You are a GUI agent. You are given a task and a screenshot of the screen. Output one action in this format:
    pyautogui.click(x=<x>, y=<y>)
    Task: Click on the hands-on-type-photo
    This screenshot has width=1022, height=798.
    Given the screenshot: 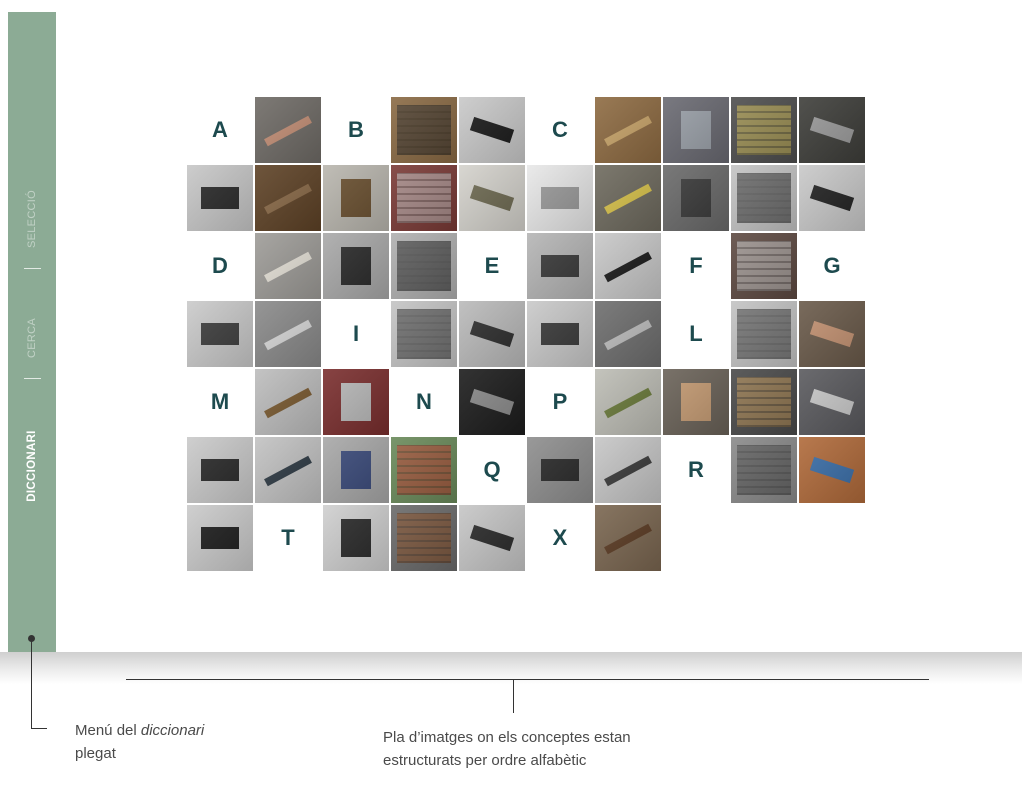 What is the action you would take?
    pyautogui.click(x=288, y=130)
    